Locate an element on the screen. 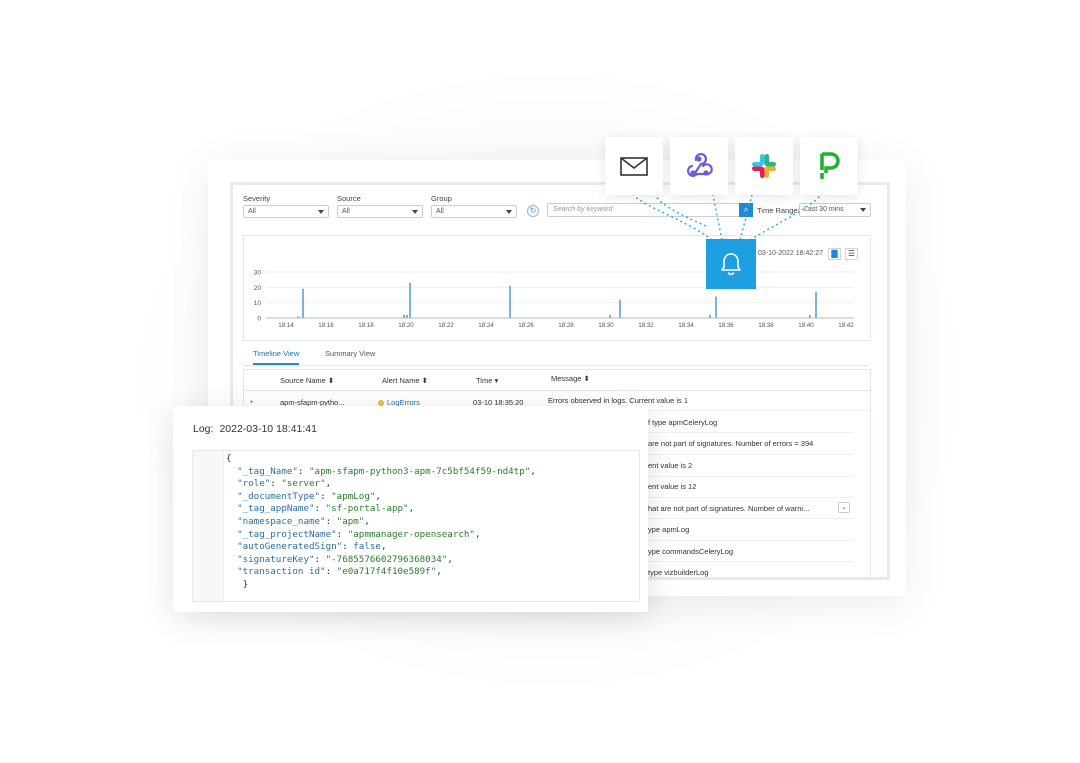 The image size is (1080, 763). alert-notification-bell is located at coordinates (731, 264).